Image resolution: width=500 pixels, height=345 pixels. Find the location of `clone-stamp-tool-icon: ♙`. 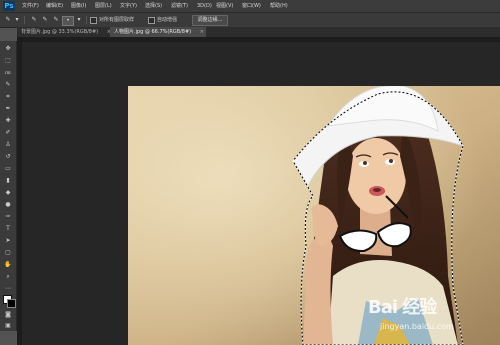

clone-stamp-tool-icon: ♙ is located at coordinates (8, 144).